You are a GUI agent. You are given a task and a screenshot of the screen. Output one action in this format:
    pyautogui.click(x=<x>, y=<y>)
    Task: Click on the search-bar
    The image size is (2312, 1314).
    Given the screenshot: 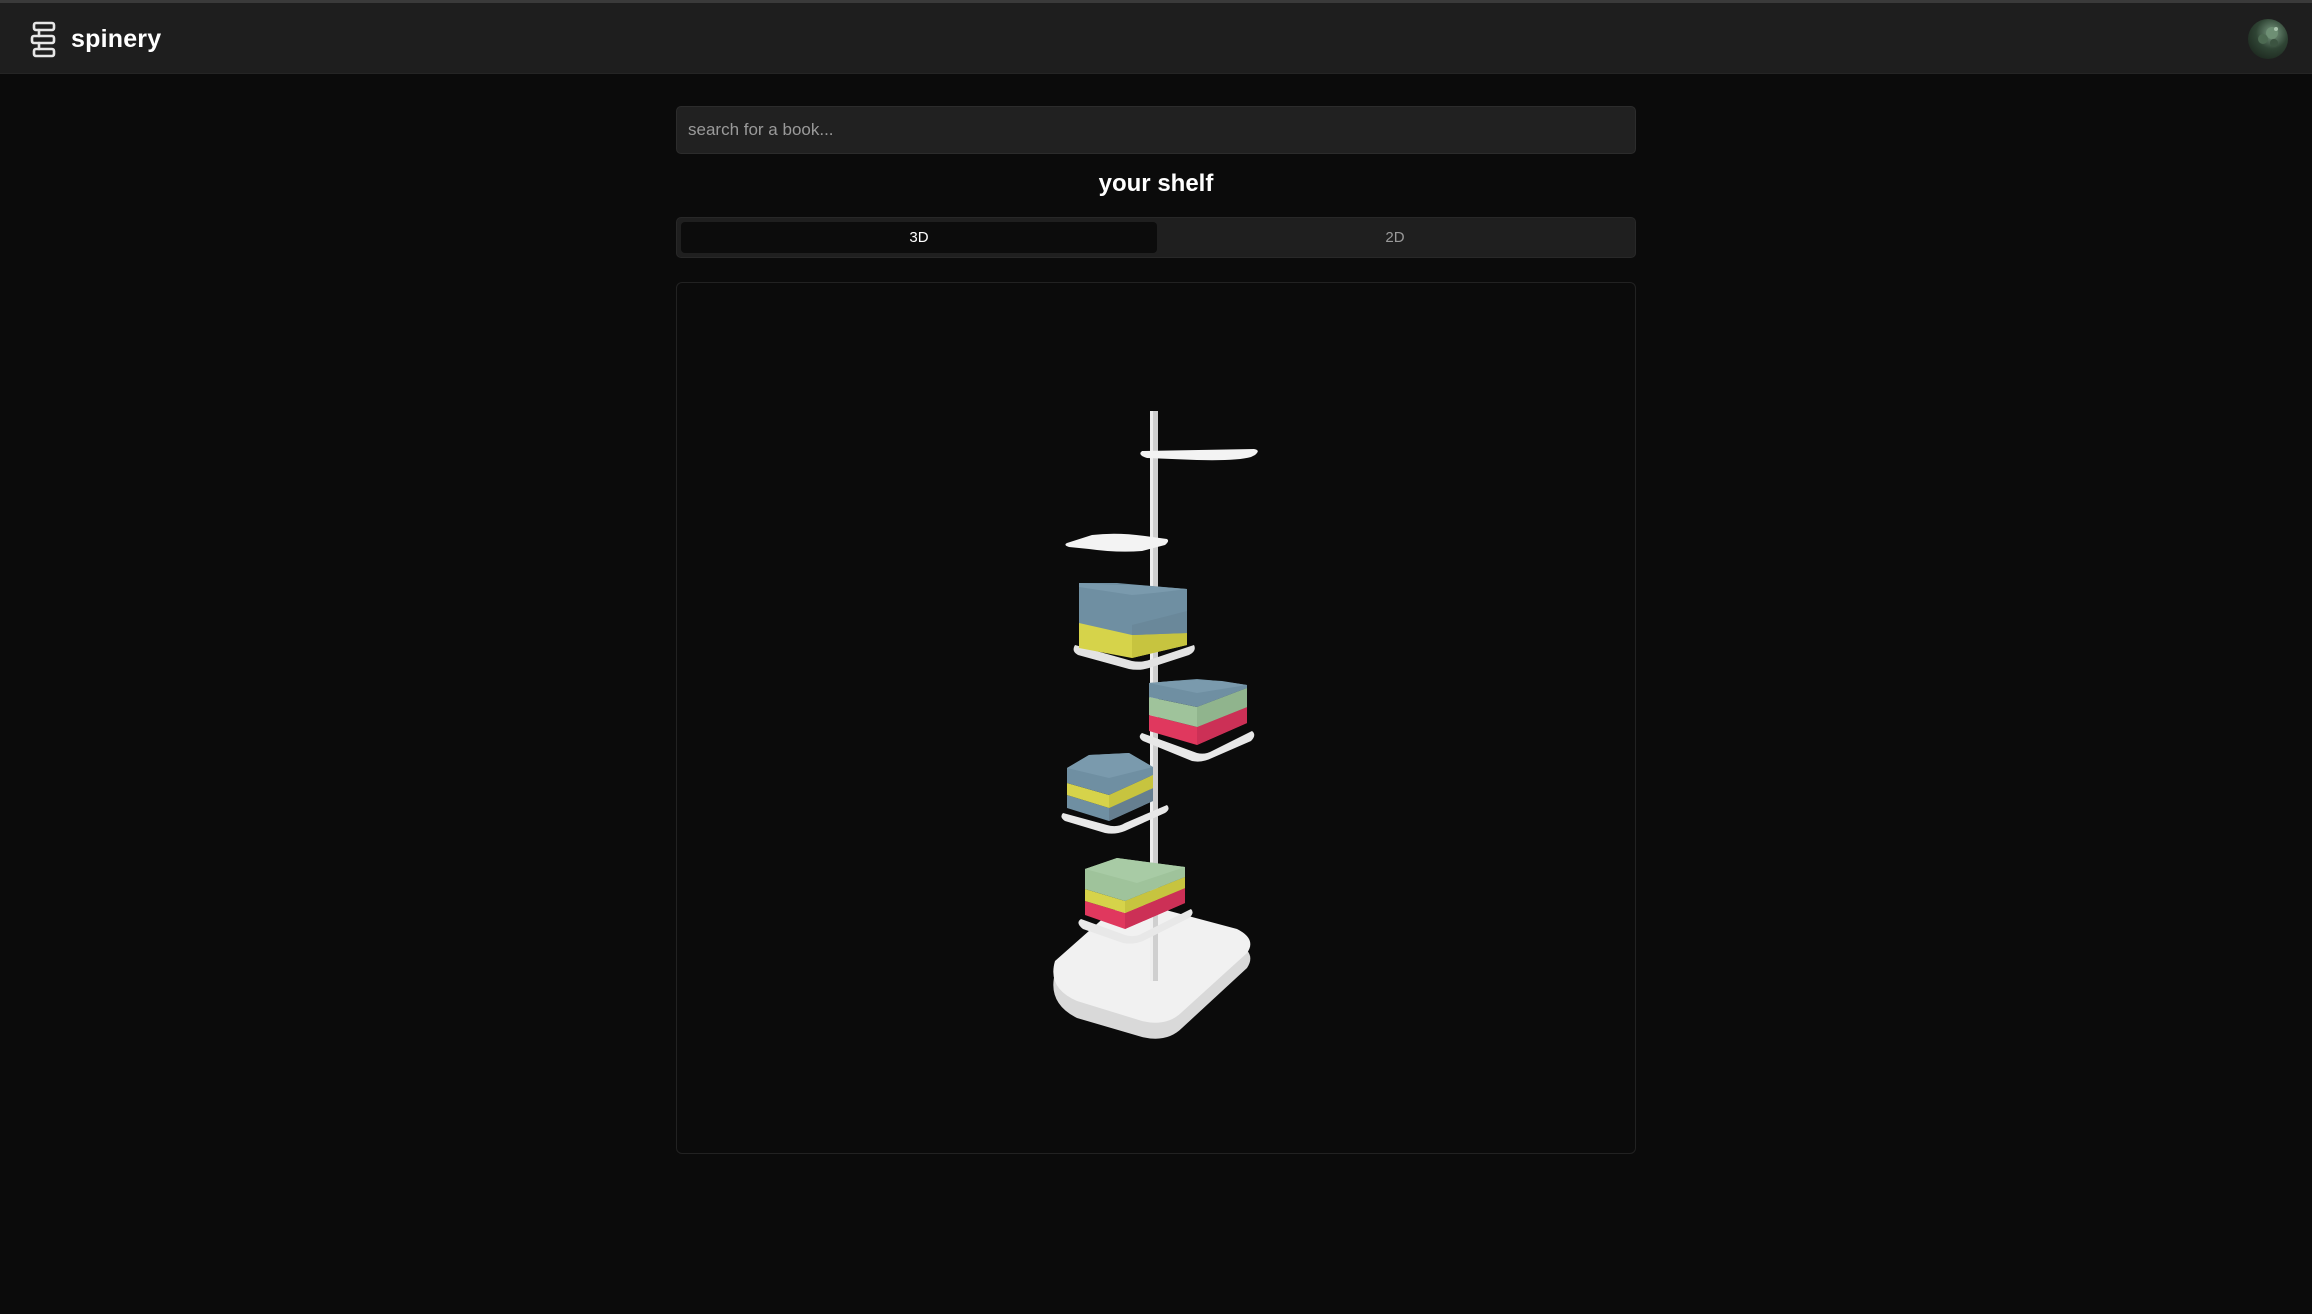 What is the action you would take?
    pyautogui.click(x=1156, y=130)
    